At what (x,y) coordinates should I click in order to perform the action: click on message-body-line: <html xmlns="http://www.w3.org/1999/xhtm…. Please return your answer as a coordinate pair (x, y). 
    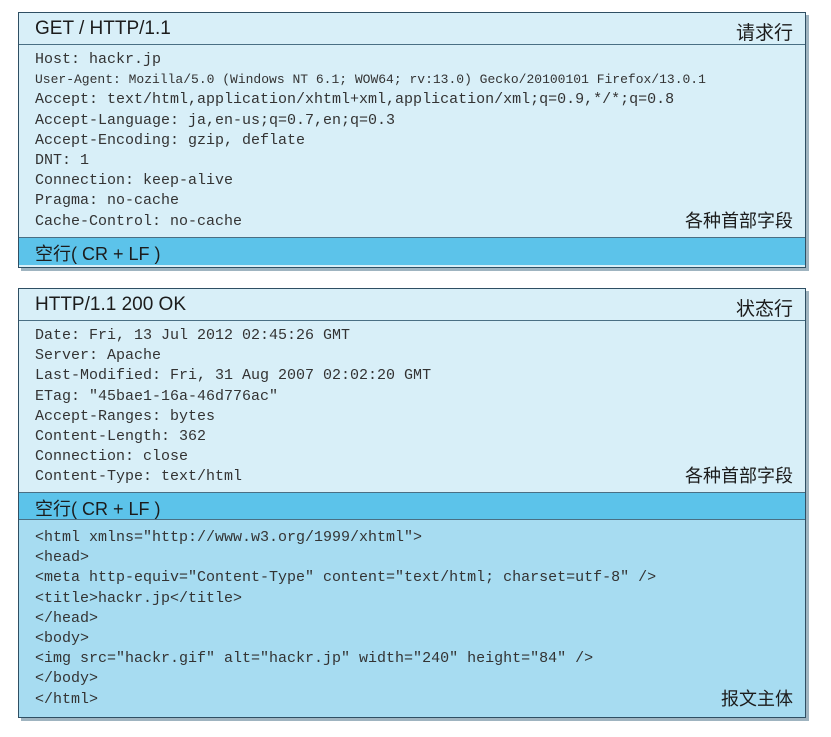
    Looking at the image, I should click on (229, 537).